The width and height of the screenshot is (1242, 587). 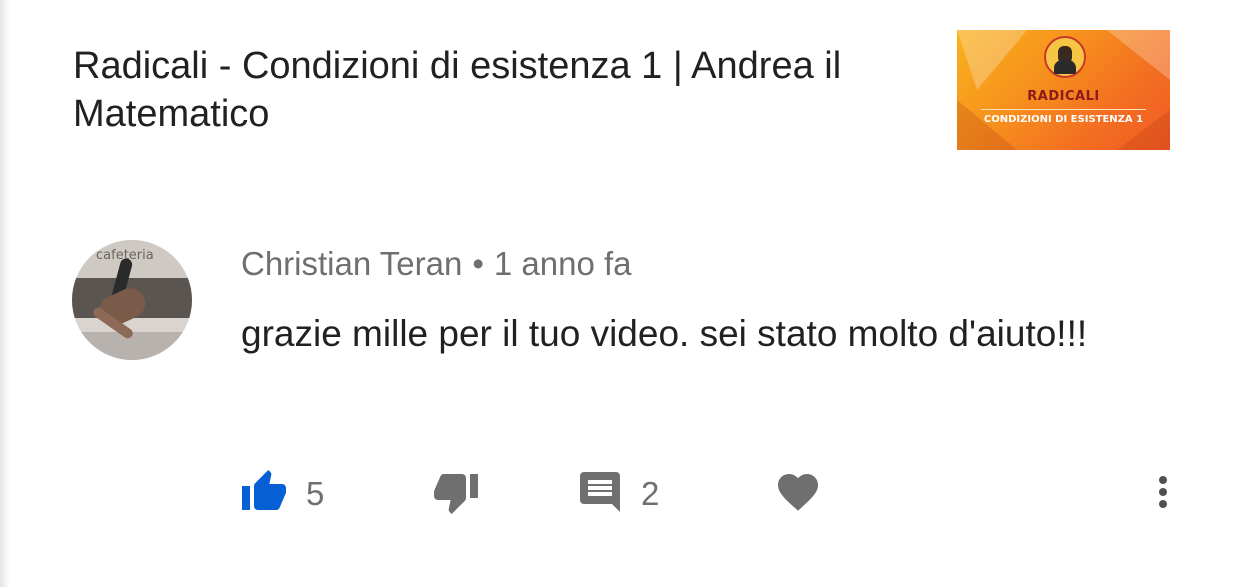 I want to click on thumb-up-icon, so click(x=264, y=490).